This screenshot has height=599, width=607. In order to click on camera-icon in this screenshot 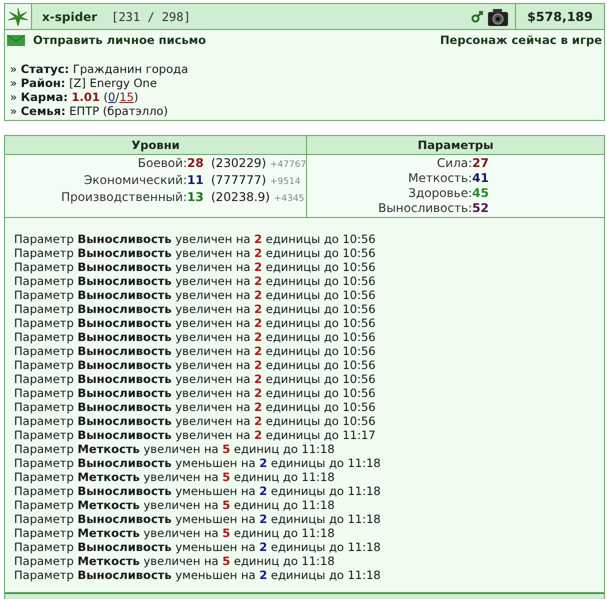, I will do `click(498, 16)`.